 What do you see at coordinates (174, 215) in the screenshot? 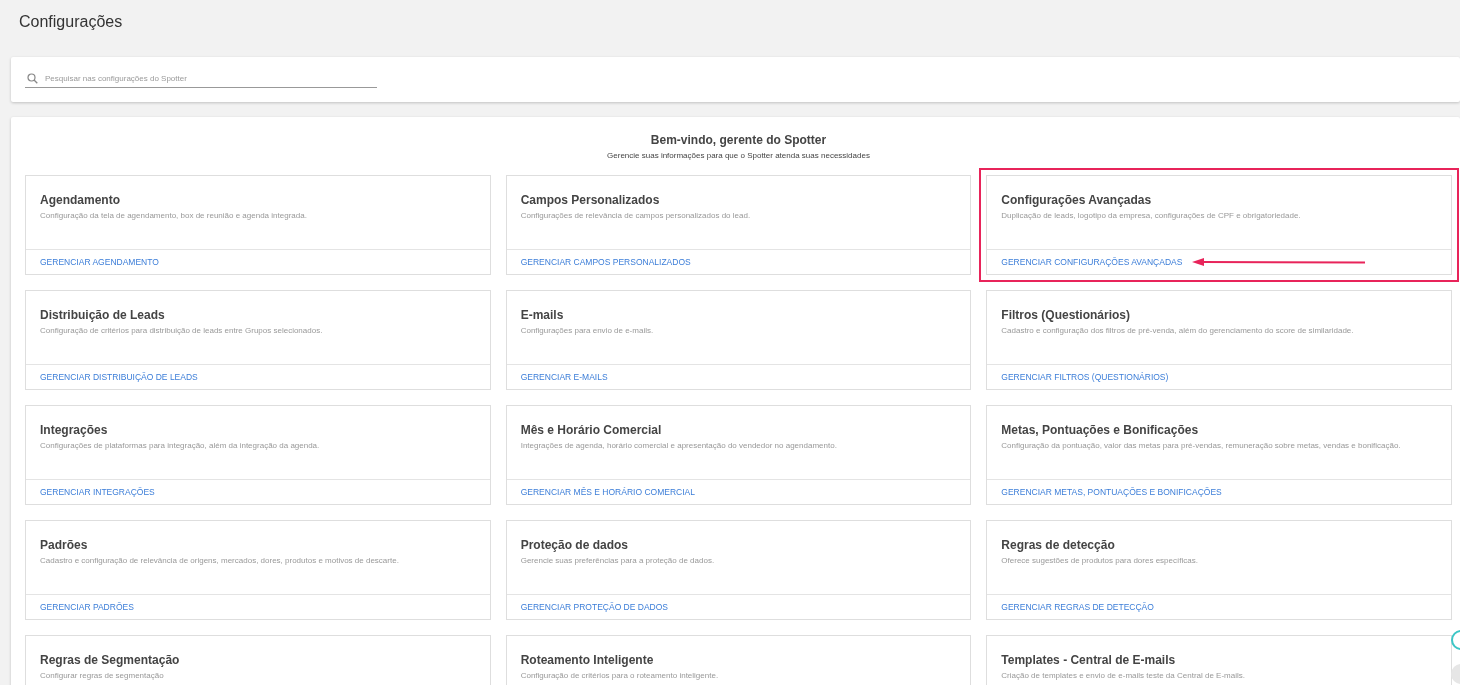
I see `card-description: Configuração da tela de agendamento, box de reunião e agenda integrada.` at bounding box center [174, 215].